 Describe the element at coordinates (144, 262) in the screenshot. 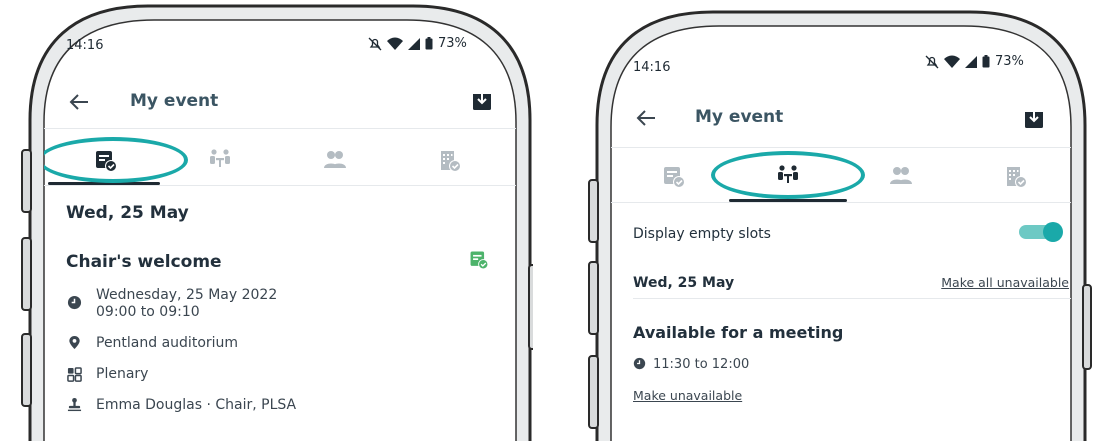

I see `session-title: Chair's welcome` at that location.